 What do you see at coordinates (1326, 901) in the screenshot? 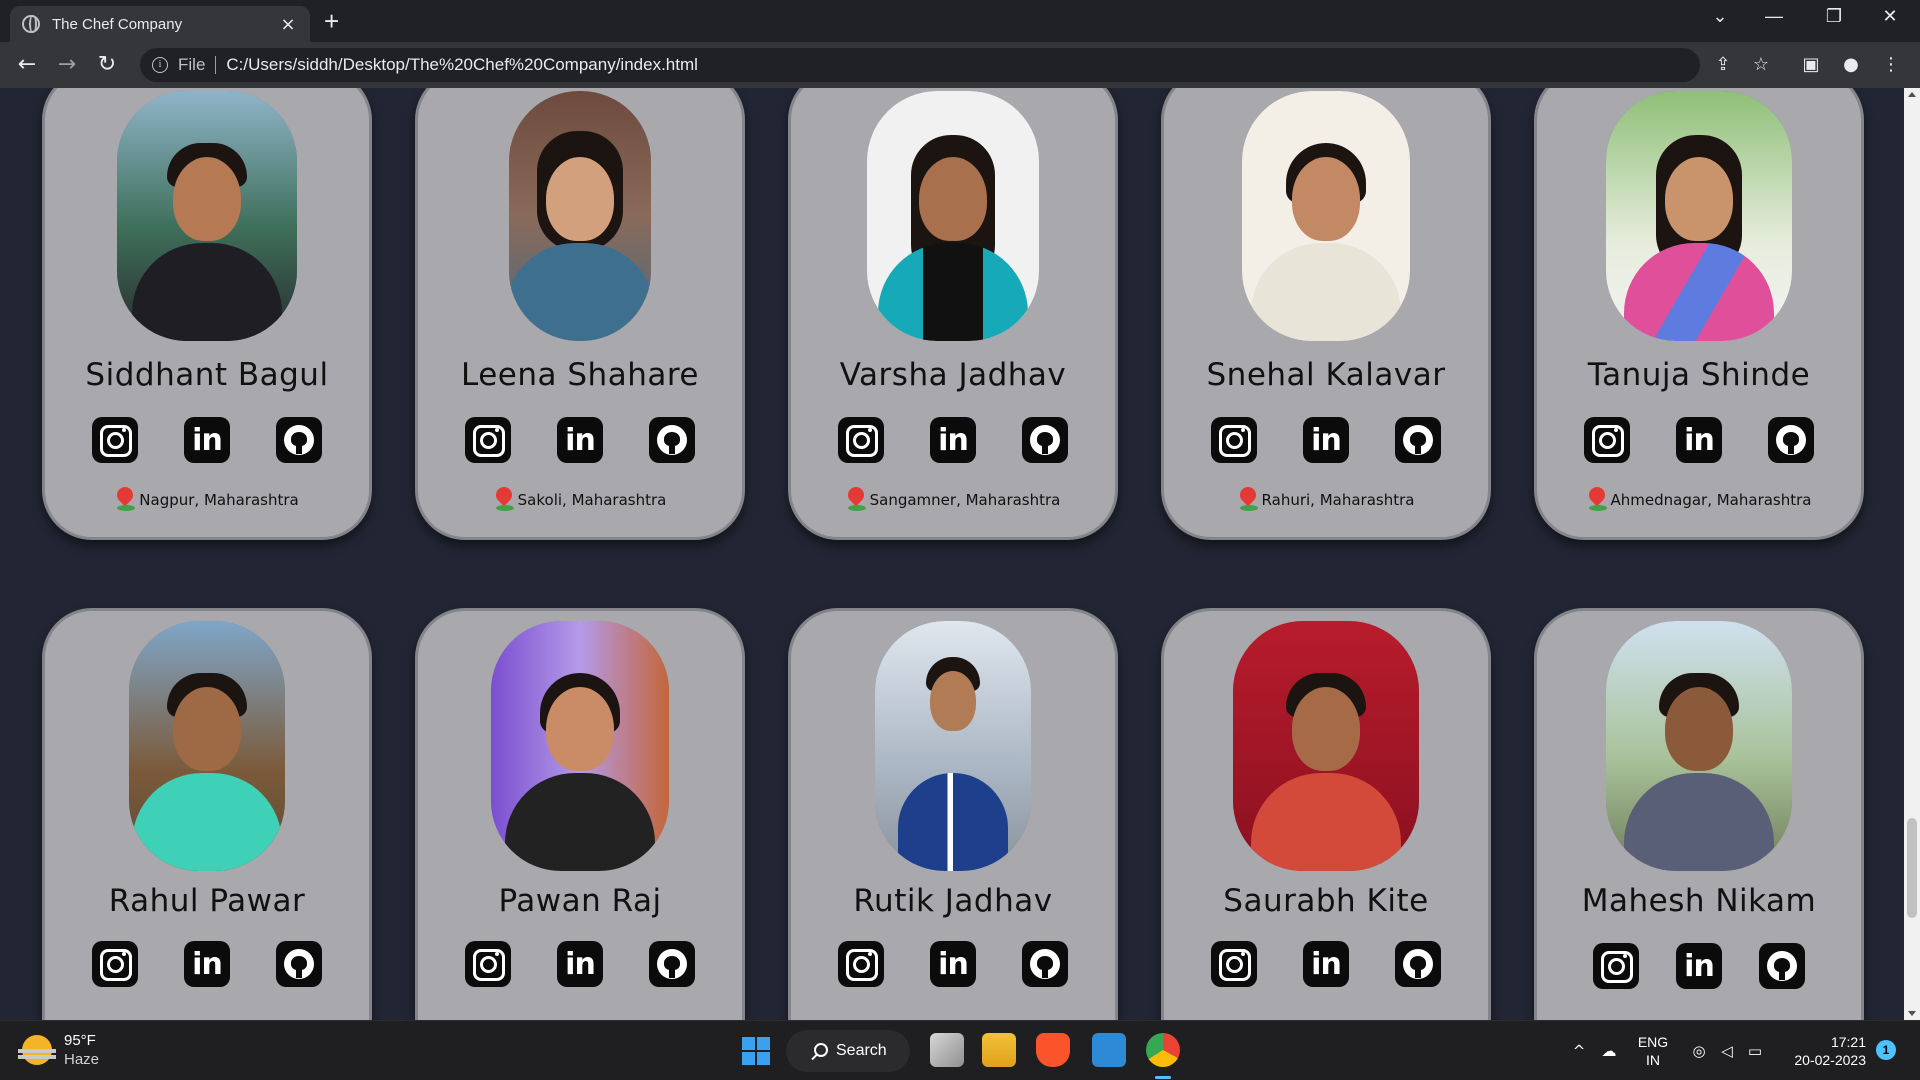
I see `member-name: Saurabh Kite` at bounding box center [1326, 901].